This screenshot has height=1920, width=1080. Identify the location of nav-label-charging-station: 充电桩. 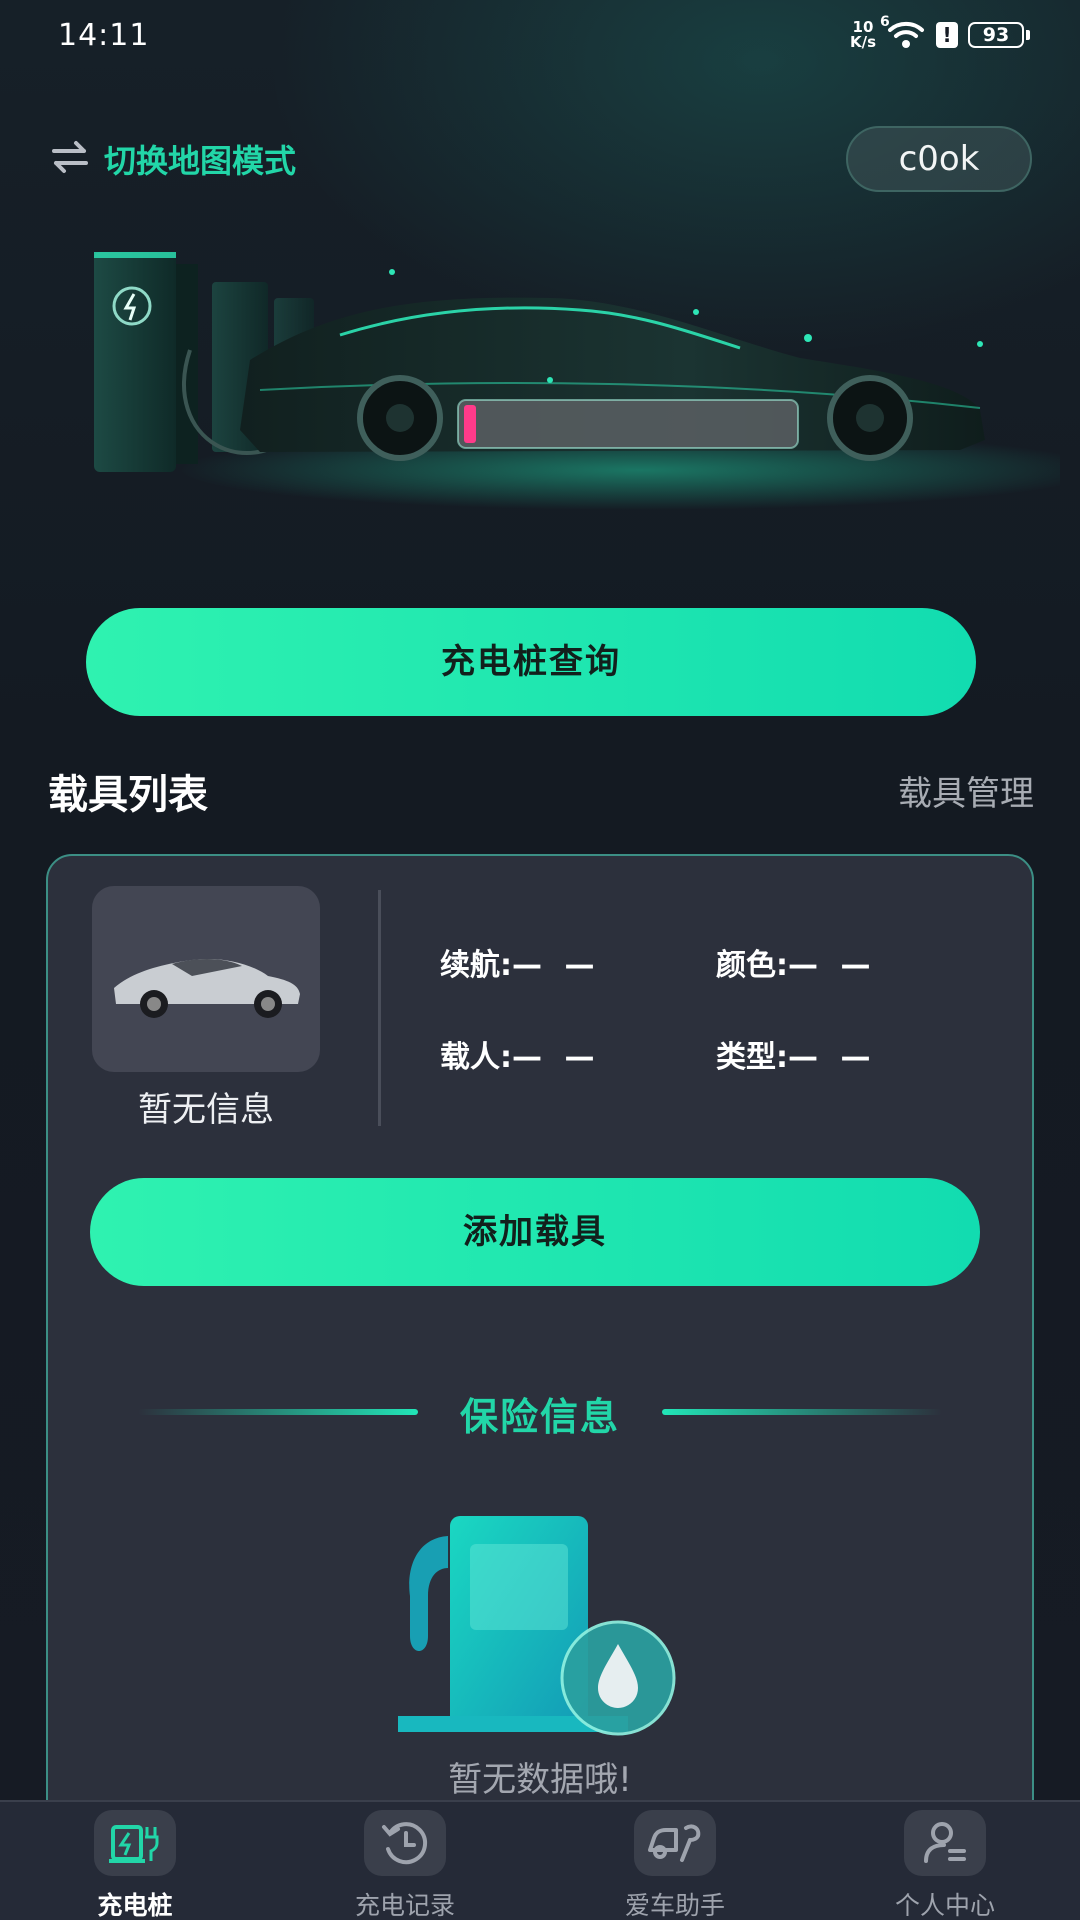
(135, 1905).